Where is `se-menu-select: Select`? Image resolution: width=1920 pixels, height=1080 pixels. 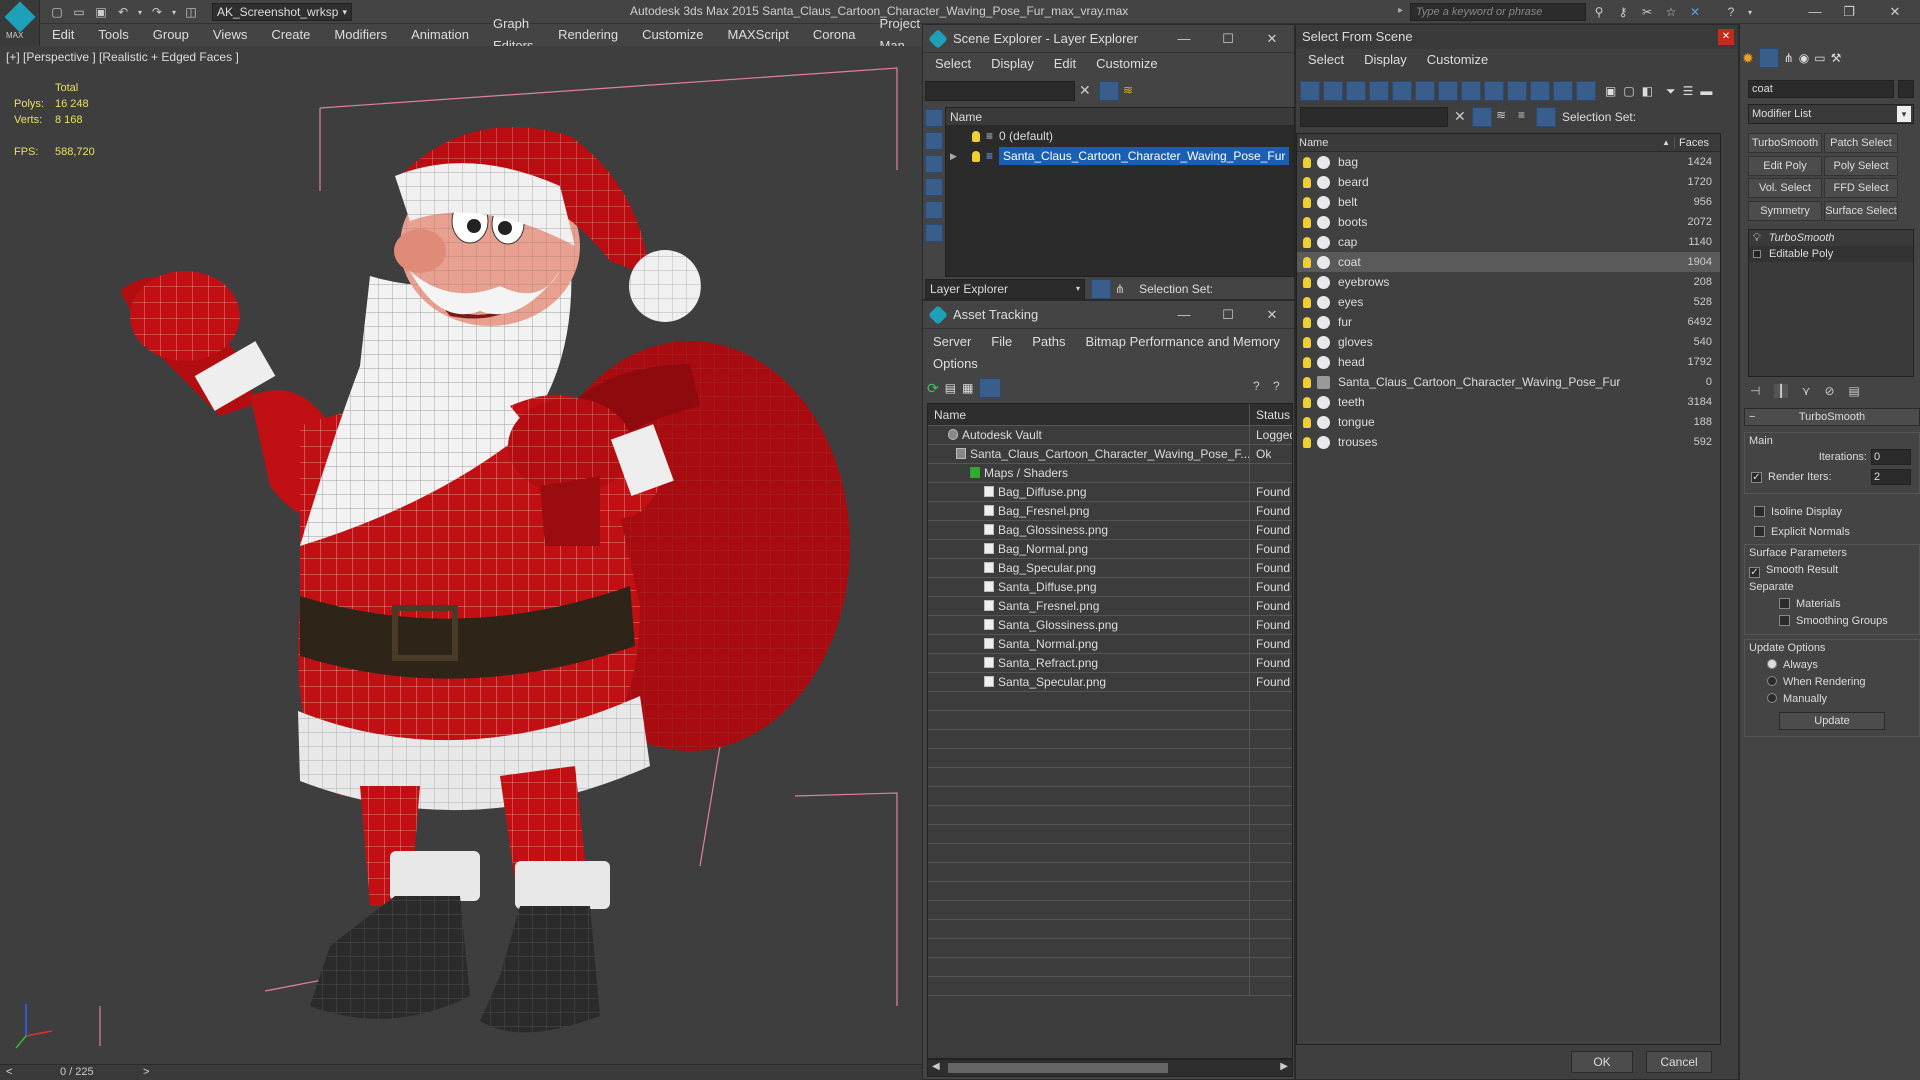 se-menu-select: Select is located at coordinates (953, 64).